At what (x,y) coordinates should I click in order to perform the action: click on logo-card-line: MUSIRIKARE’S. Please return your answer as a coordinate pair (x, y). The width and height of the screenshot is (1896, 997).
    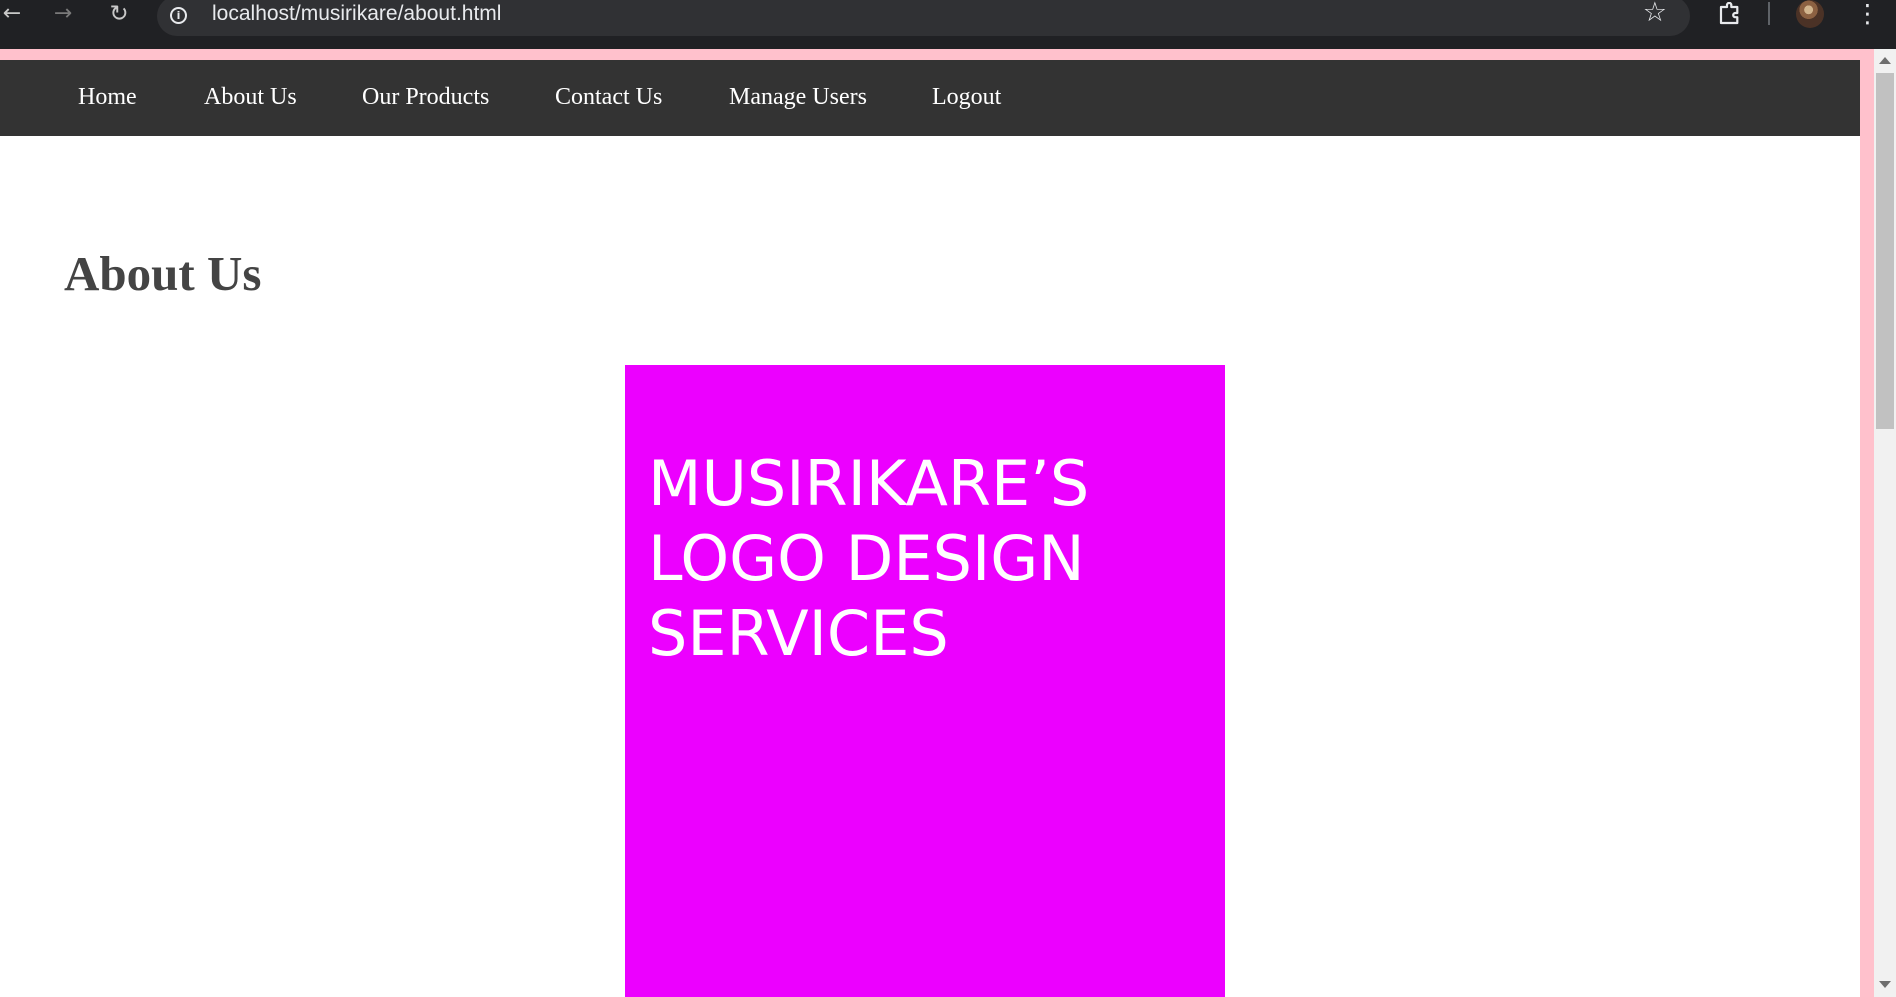
    Looking at the image, I should click on (869, 483).